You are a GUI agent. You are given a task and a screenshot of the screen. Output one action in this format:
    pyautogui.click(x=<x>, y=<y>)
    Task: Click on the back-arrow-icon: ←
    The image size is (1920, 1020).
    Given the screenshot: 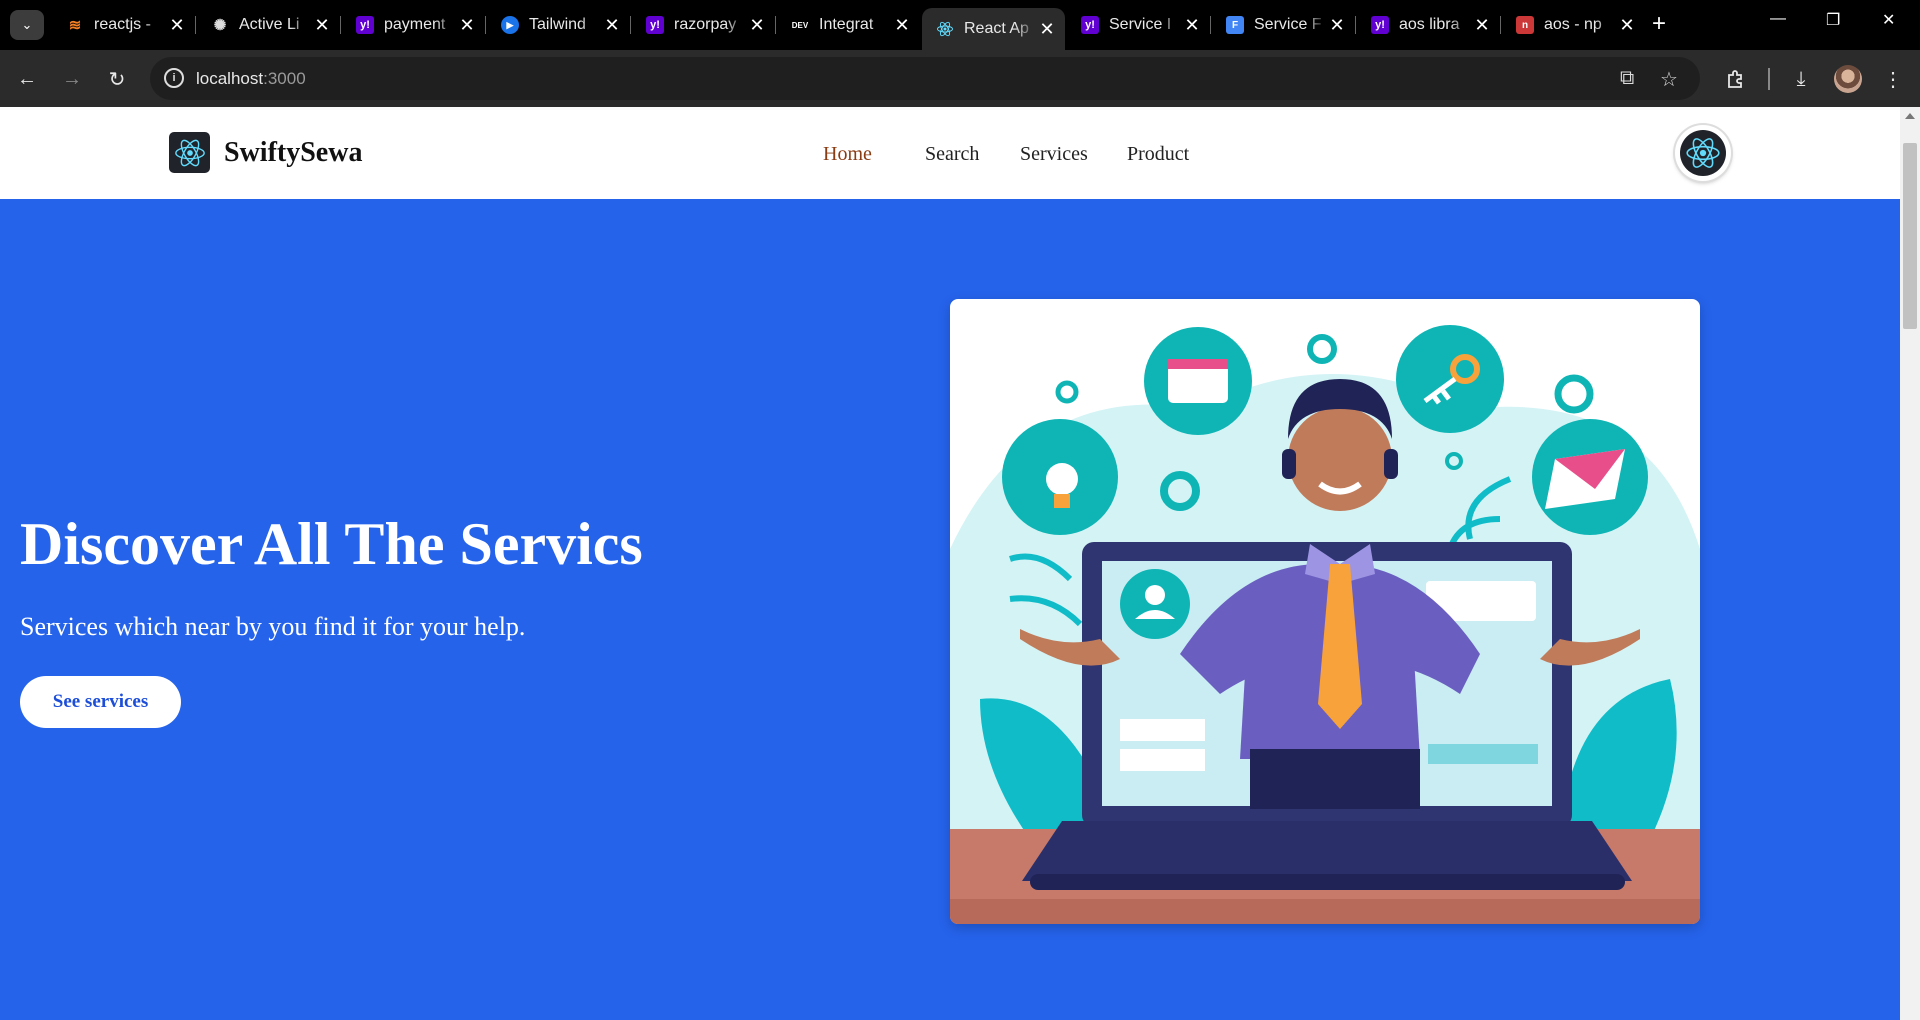 What is the action you would take?
    pyautogui.click(x=27, y=79)
    